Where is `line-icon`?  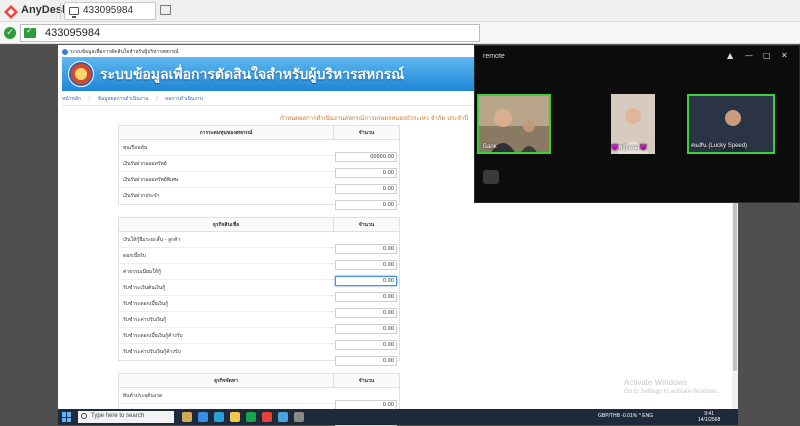 line-icon is located at coordinates (251, 417).